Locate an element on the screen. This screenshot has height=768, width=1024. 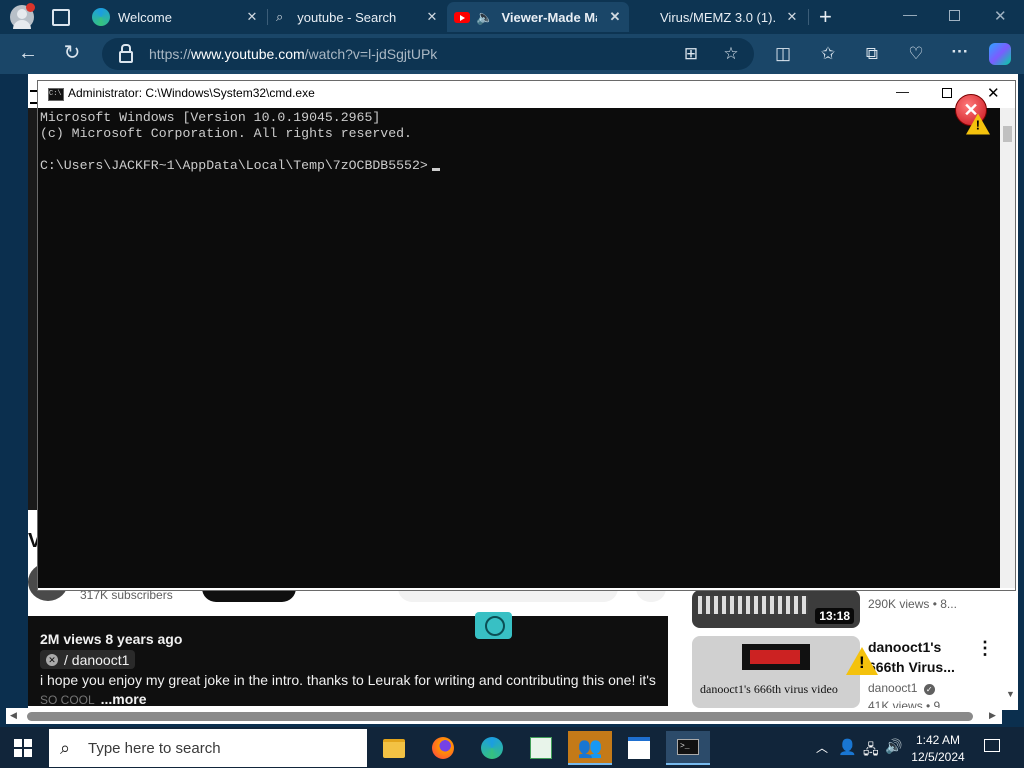
channel-handle-chip: ✕ / danooct1 is located at coordinates (88, 659).